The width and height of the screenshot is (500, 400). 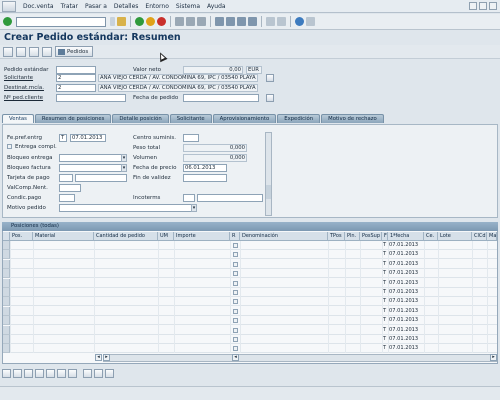 I want to click on deselect-all-icon, so click(x=28, y=373).